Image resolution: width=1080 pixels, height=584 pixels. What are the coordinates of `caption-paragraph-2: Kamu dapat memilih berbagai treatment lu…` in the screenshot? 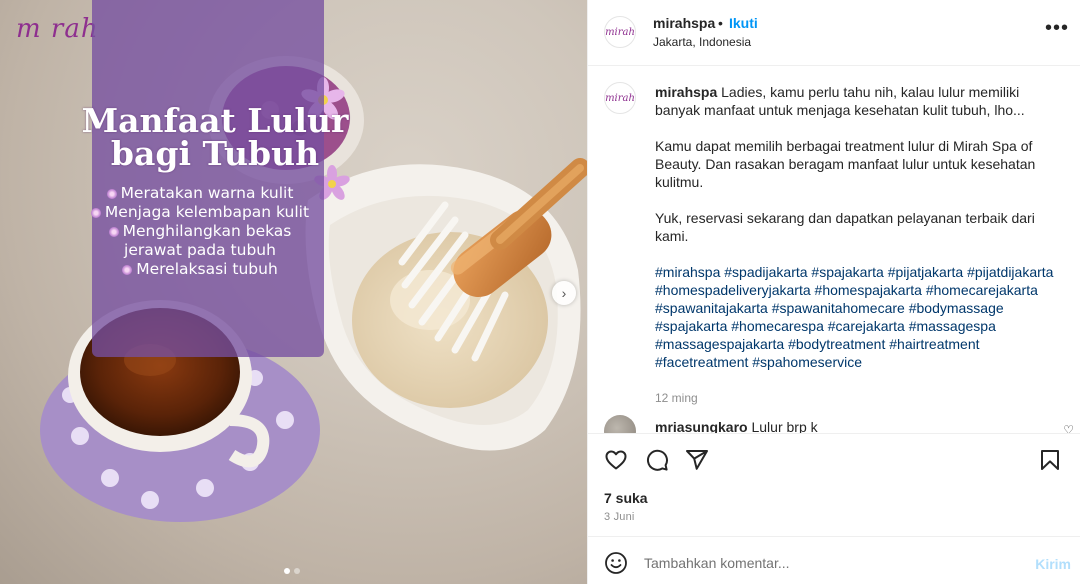 It's located at (845, 164).